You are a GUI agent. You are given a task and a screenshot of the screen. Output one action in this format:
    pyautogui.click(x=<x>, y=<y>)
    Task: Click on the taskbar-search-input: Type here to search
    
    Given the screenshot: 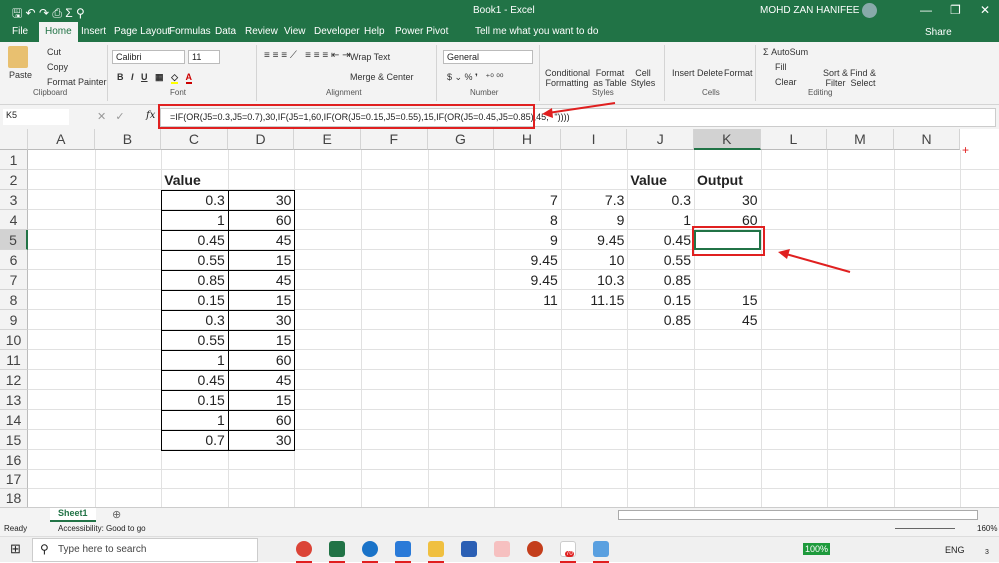 What is the action you would take?
    pyautogui.click(x=102, y=549)
    